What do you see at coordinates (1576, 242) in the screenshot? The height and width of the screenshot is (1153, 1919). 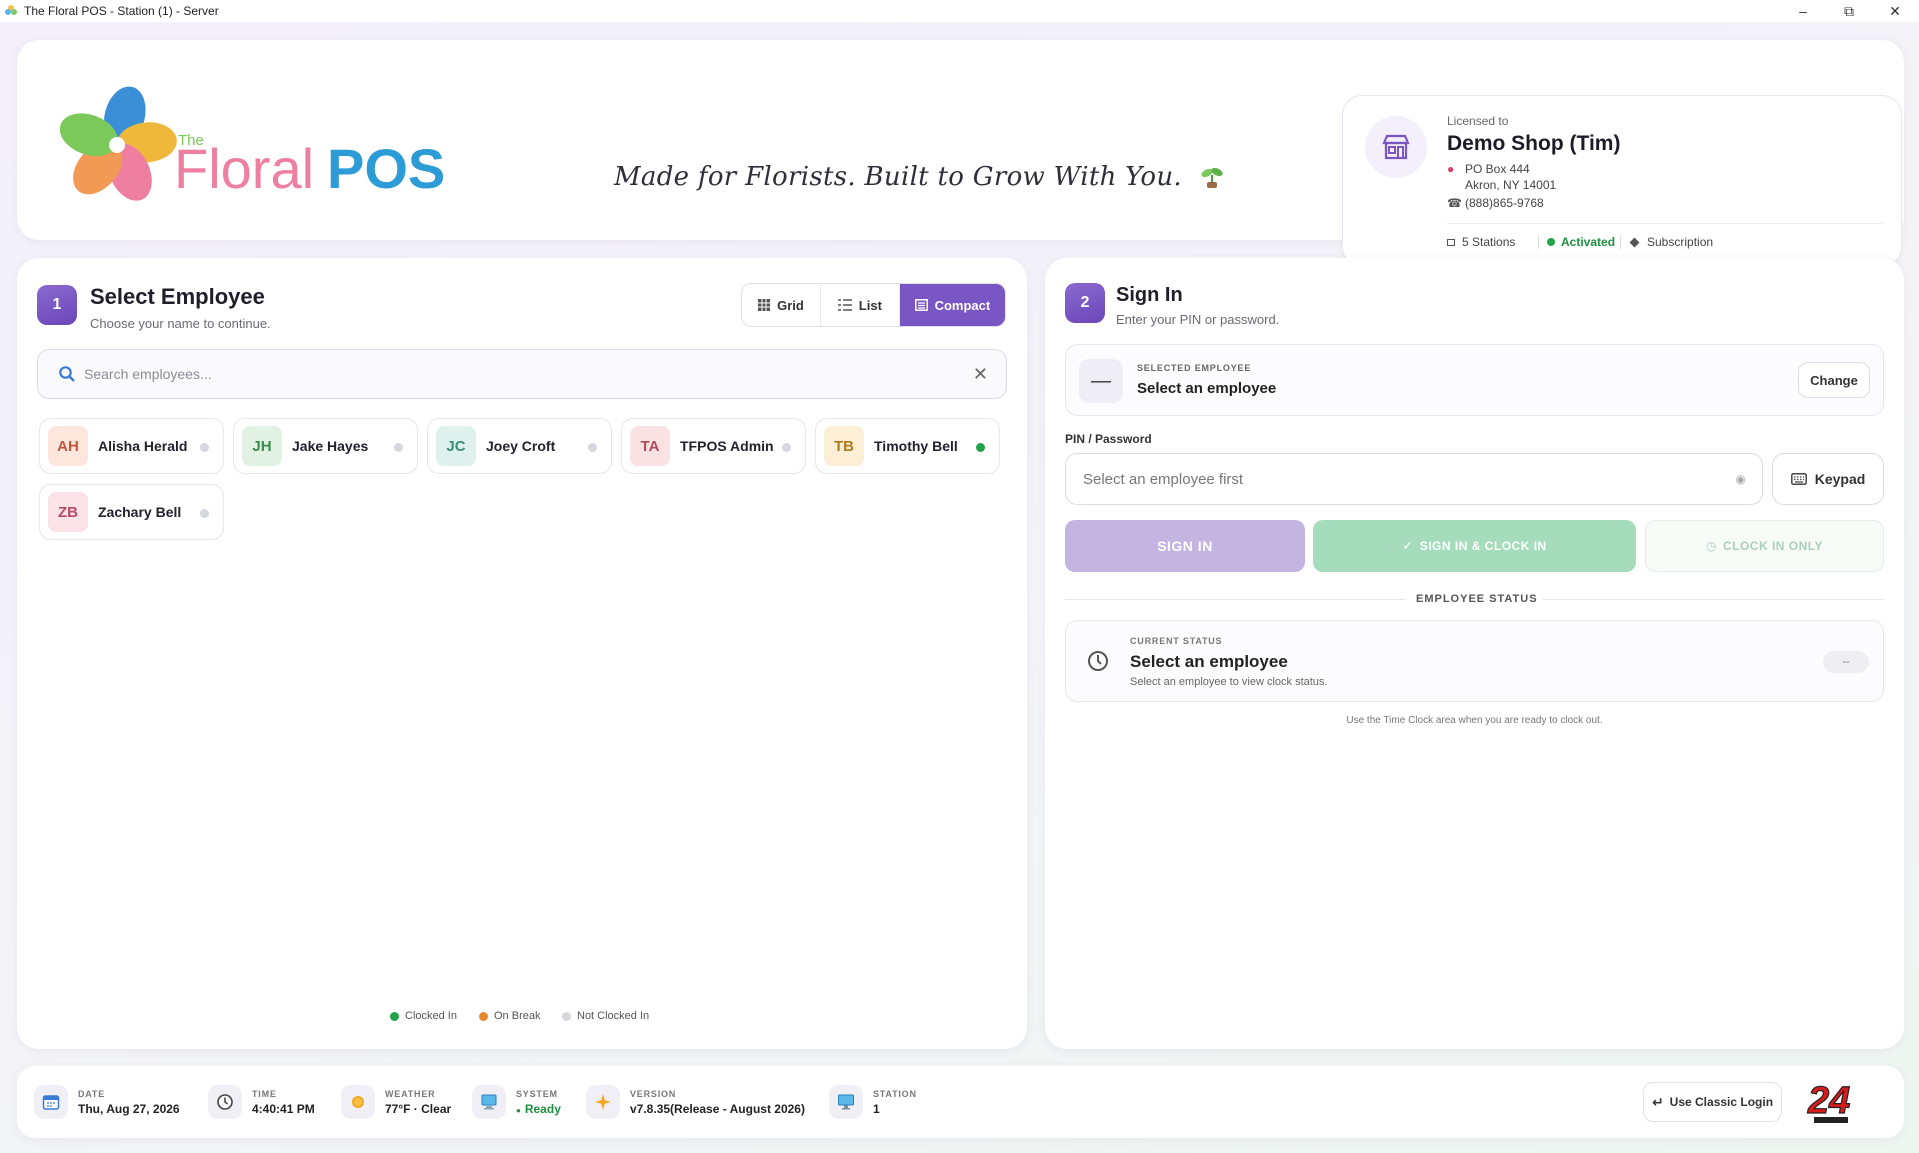 I see `activation-status: Activated` at bounding box center [1576, 242].